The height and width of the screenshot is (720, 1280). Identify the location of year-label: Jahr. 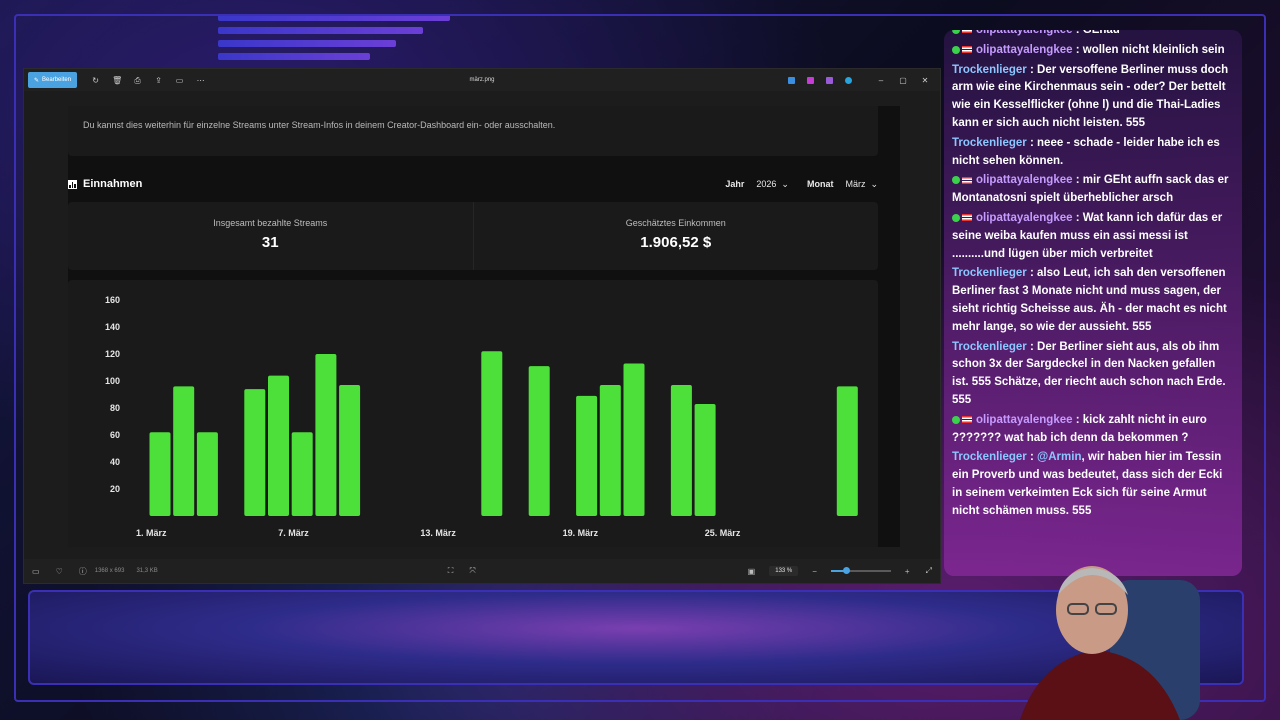
(735, 184).